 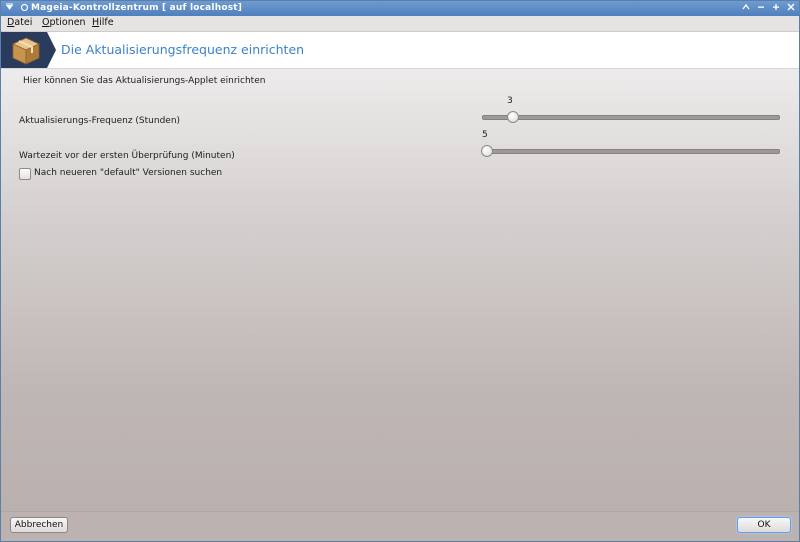 What do you see at coordinates (400, 526) in the screenshot?
I see `button-bar: Abbrechen OK` at bounding box center [400, 526].